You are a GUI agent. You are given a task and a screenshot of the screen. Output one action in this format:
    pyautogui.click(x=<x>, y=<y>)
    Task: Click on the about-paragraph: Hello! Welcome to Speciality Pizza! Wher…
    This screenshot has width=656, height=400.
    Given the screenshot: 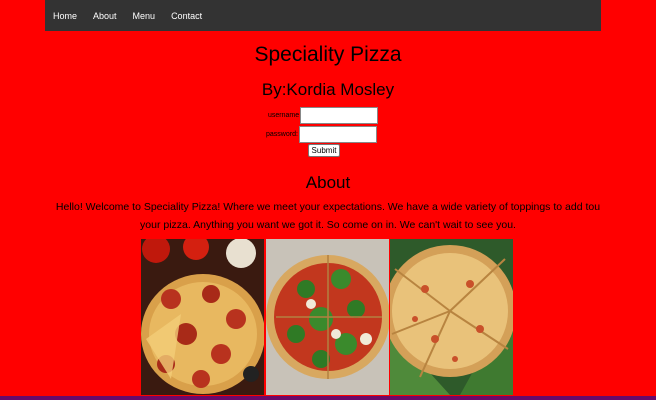 What is the action you would take?
    pyautogui.click(x=328, y=216)
    